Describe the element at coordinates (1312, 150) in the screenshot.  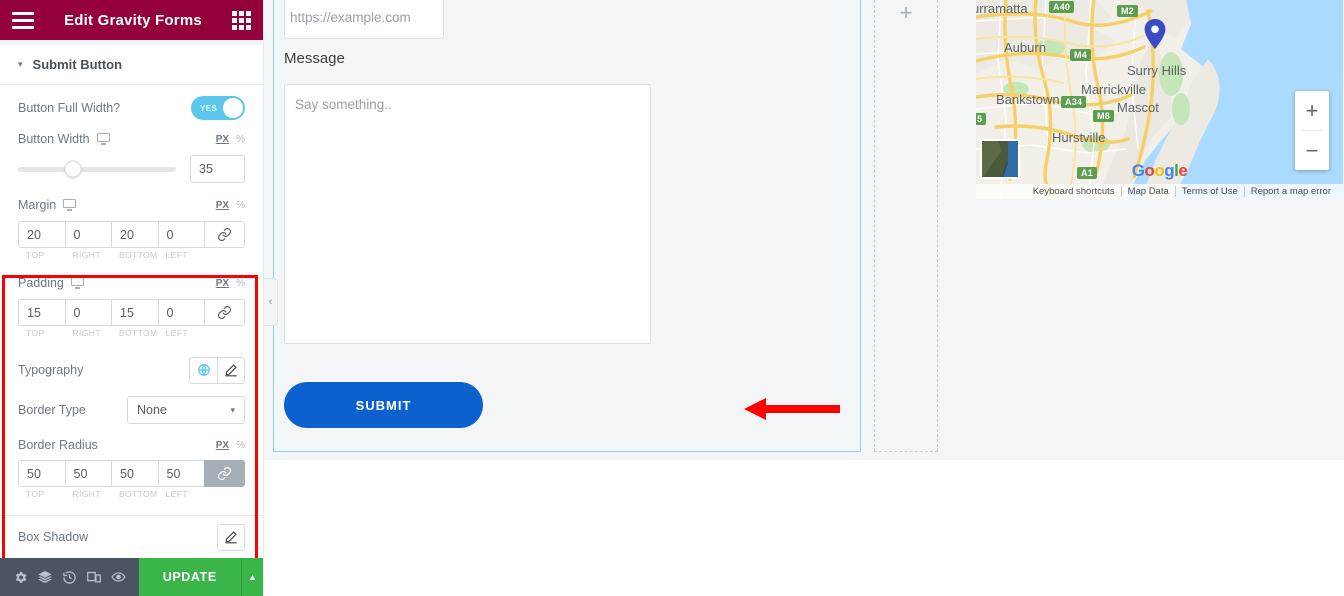
I see `map-zoom-out-button: −` at that location.